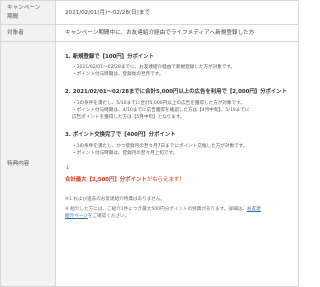 This screenshot has width=320, height=287. Describe the element at coordinates (28, 33) in the screenshot. I see `target-label: 対象者` at that location.